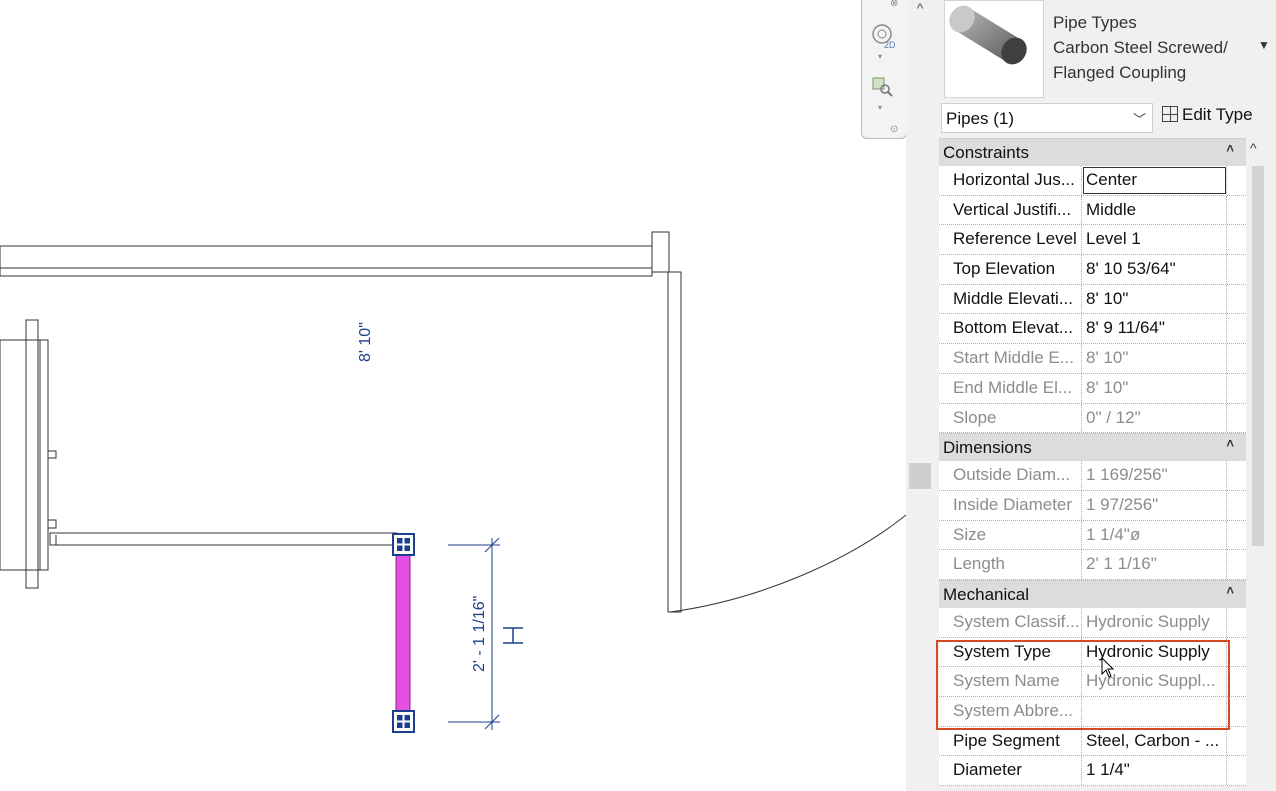 The image size is (1276, 791). I want to click on property-name: Slope, so click(1010, 418).